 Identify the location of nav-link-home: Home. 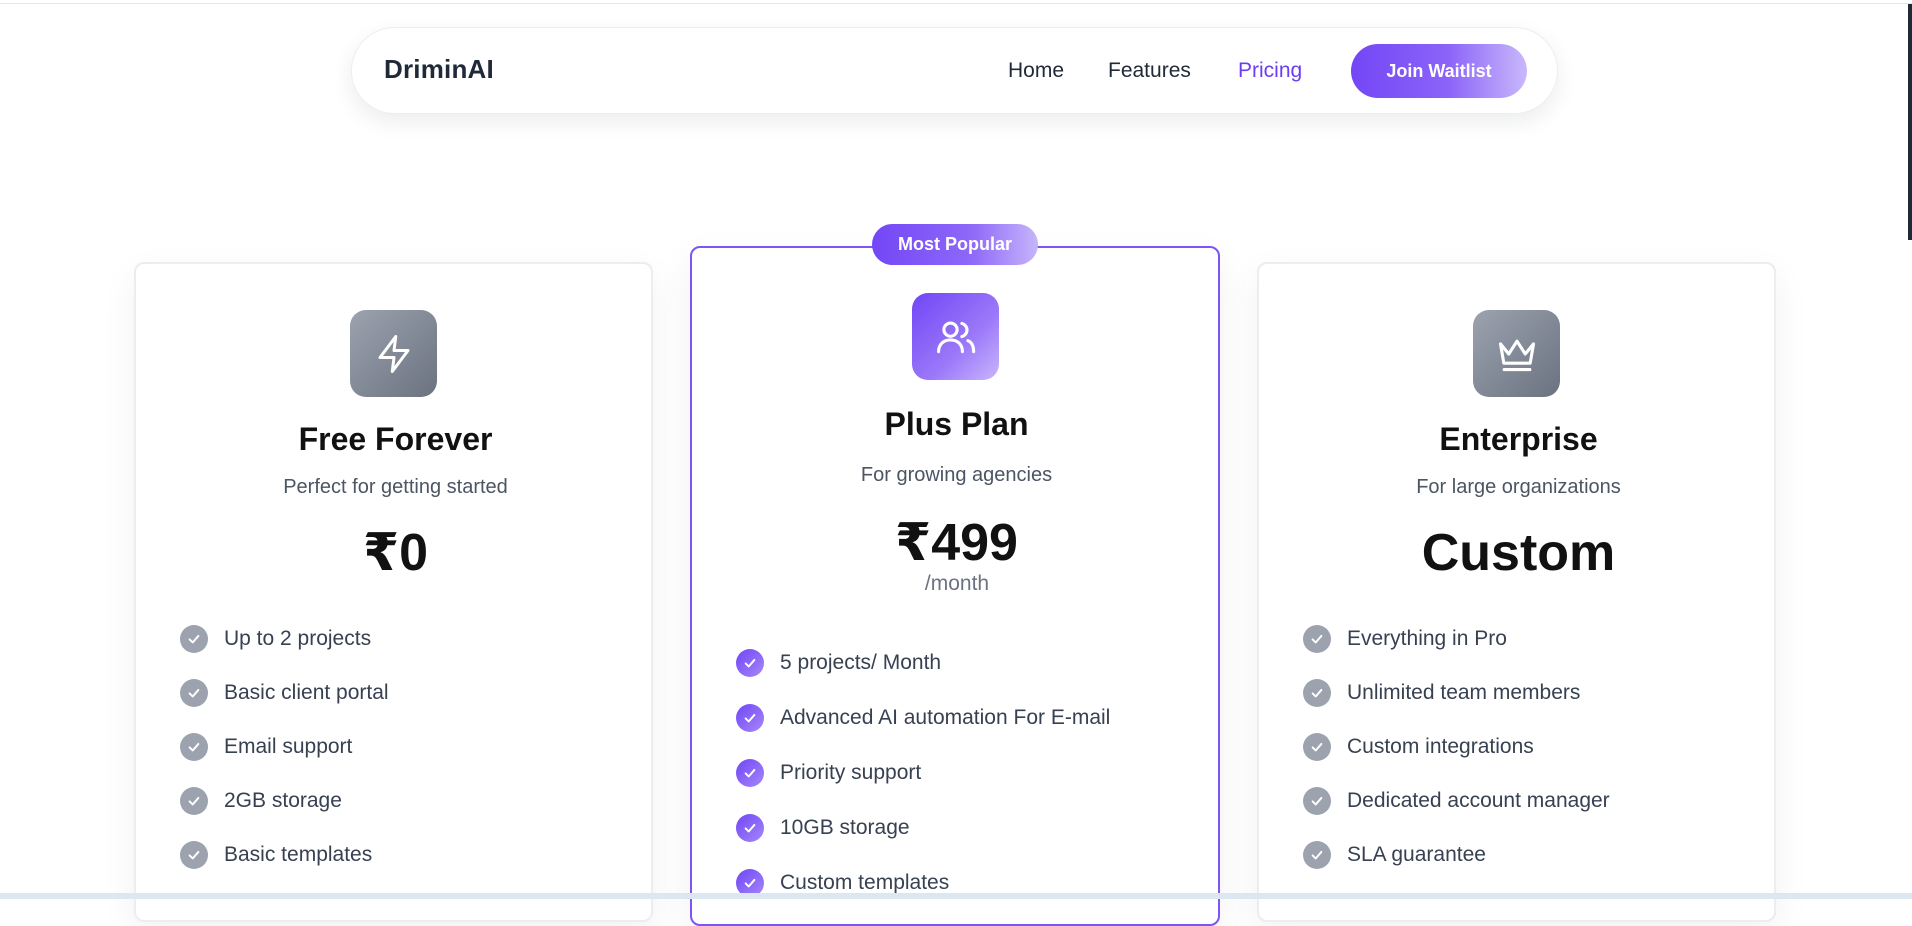
(1036, 71).